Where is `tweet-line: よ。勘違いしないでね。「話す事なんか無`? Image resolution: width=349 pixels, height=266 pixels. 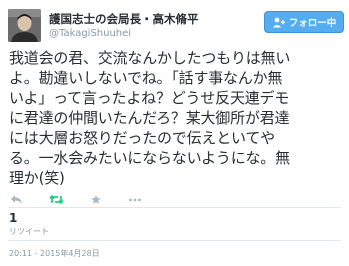
tweet-line: よ。勘違いしないでね。「話す事なんか無 is located at coordinates (146, 78).